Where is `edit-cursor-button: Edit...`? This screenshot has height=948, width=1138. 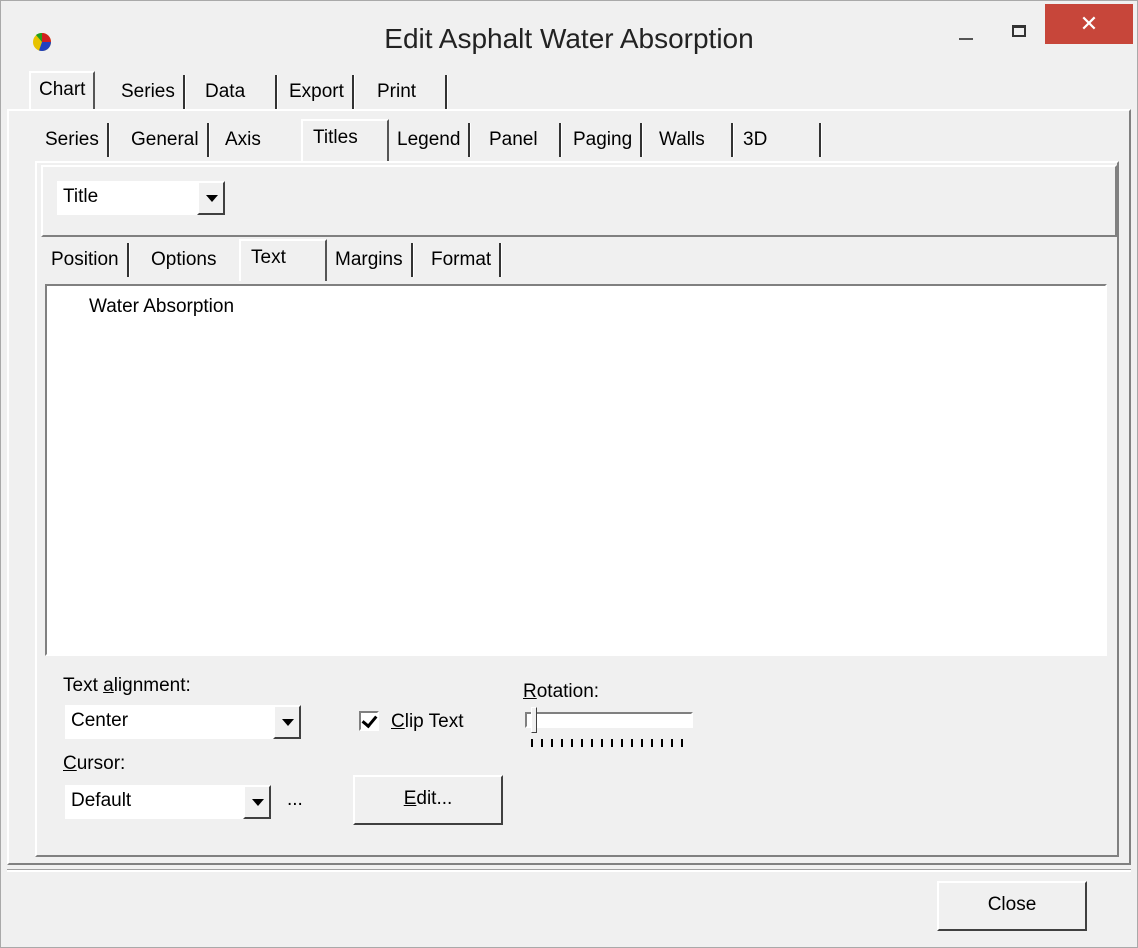
edit-cursor-button: Edit... is located at coordinates (428, 800).